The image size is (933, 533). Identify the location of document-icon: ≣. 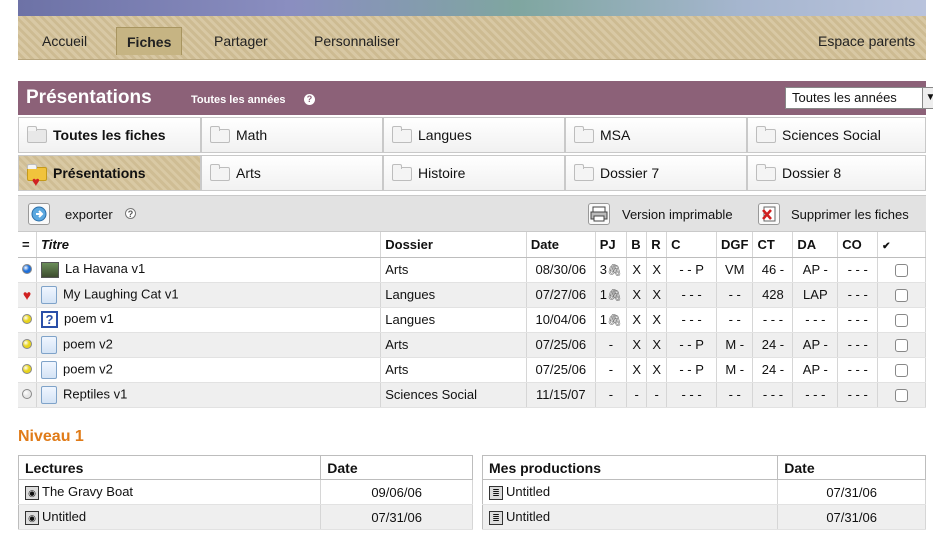
(496, 492).